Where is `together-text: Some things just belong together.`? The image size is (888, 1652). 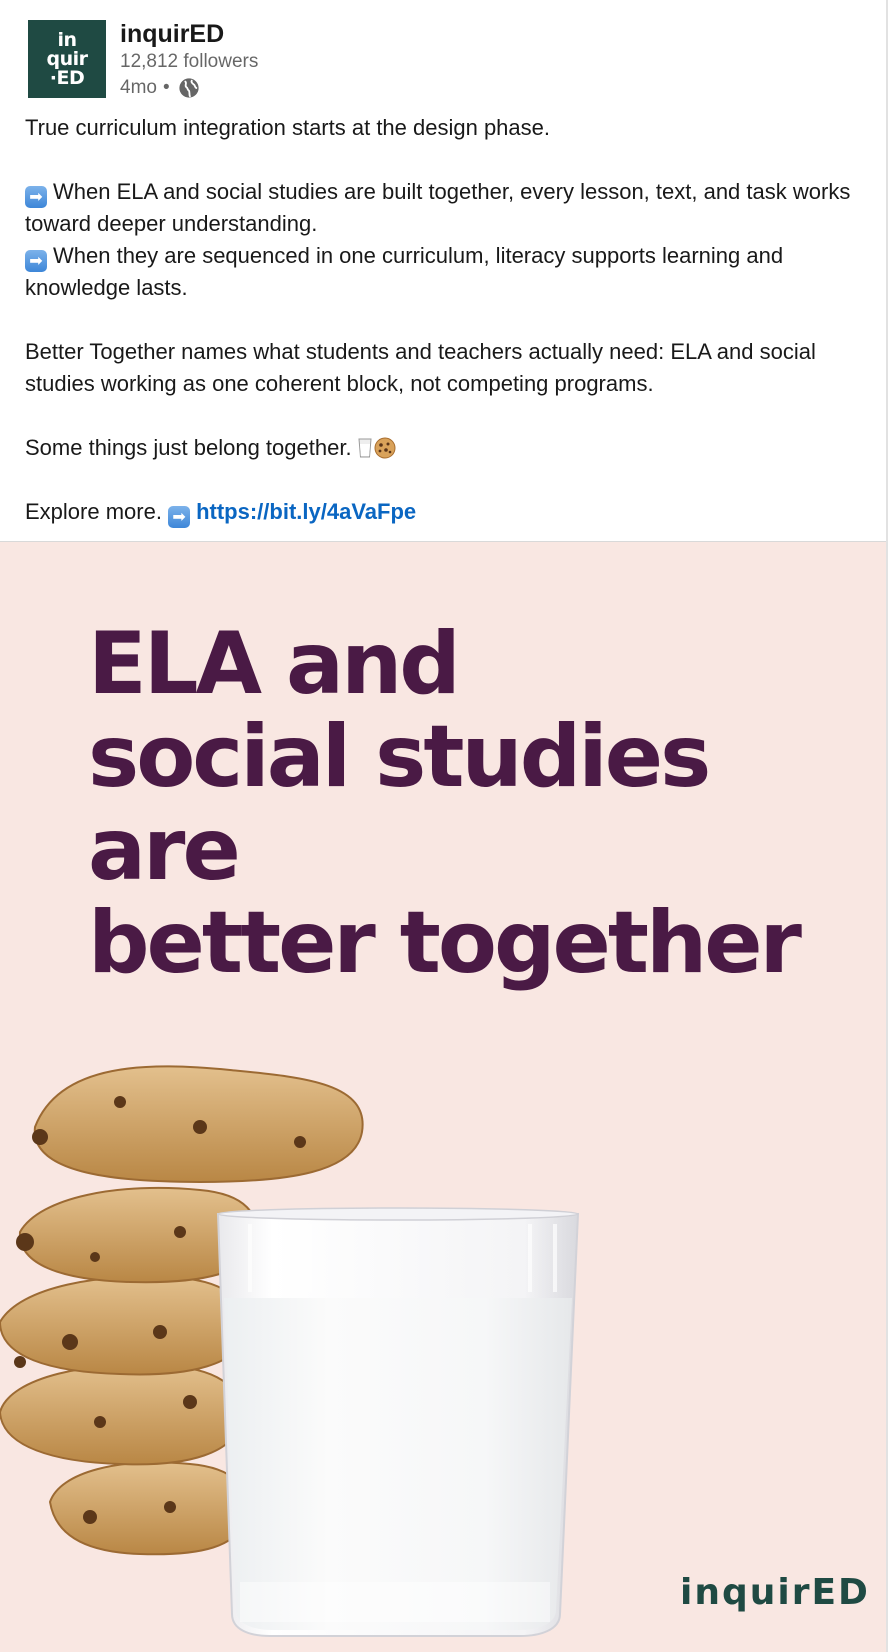 together-text: Some things just belong together. is located at coordinates (188, 447).